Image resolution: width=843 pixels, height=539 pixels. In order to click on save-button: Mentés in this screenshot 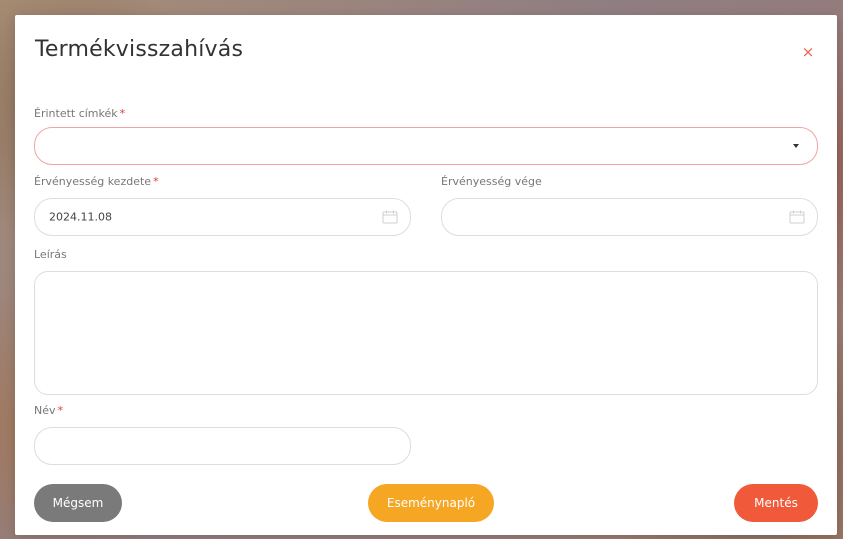, I will do `click(776, 503)`.